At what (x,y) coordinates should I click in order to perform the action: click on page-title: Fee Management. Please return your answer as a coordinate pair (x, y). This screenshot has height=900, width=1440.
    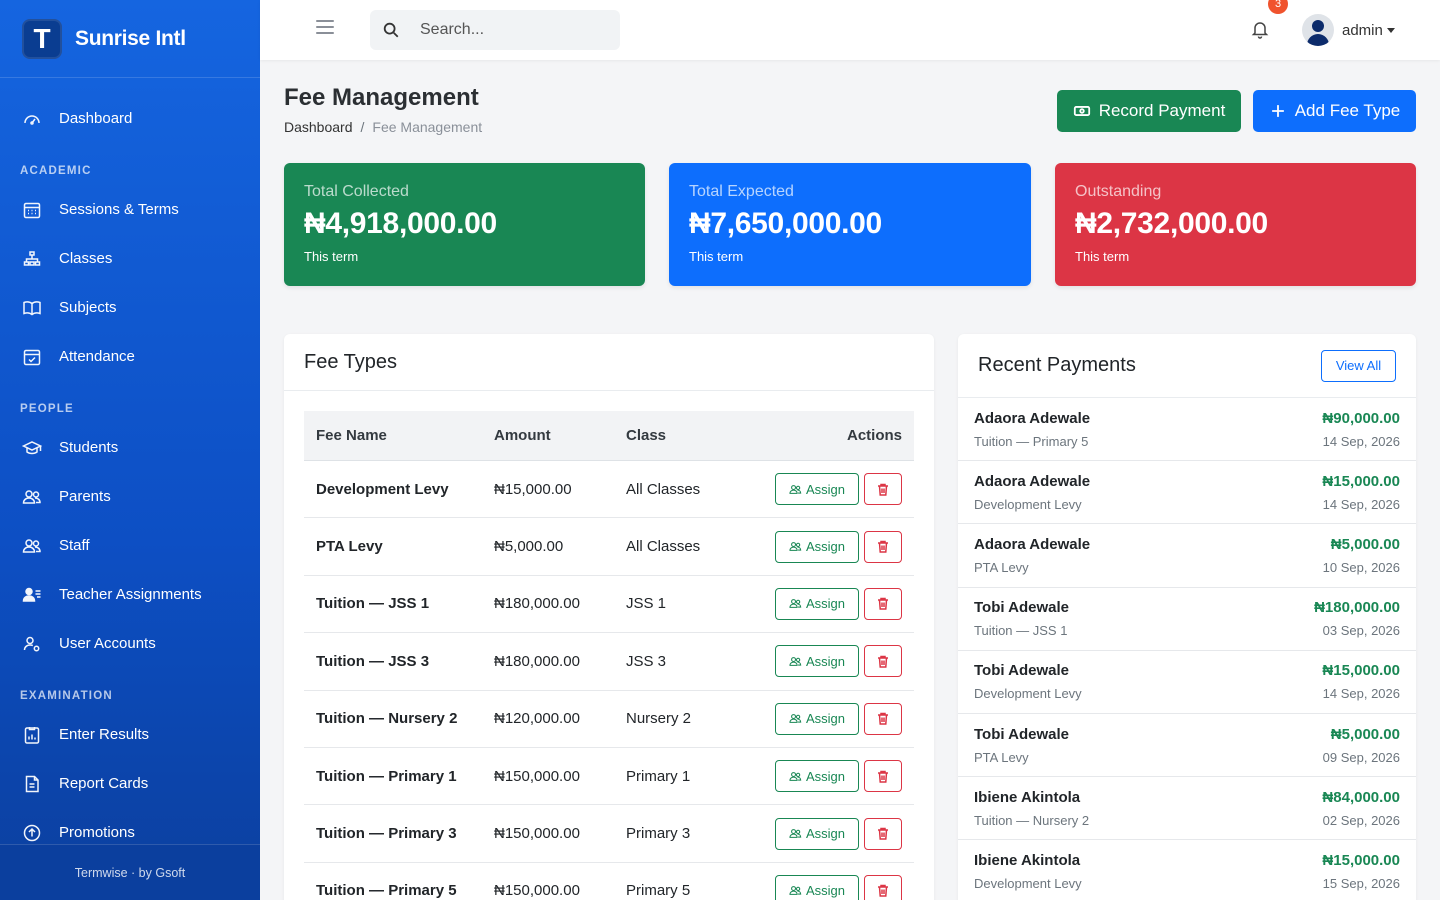
    Looking at the image, I should click on (381, 97).